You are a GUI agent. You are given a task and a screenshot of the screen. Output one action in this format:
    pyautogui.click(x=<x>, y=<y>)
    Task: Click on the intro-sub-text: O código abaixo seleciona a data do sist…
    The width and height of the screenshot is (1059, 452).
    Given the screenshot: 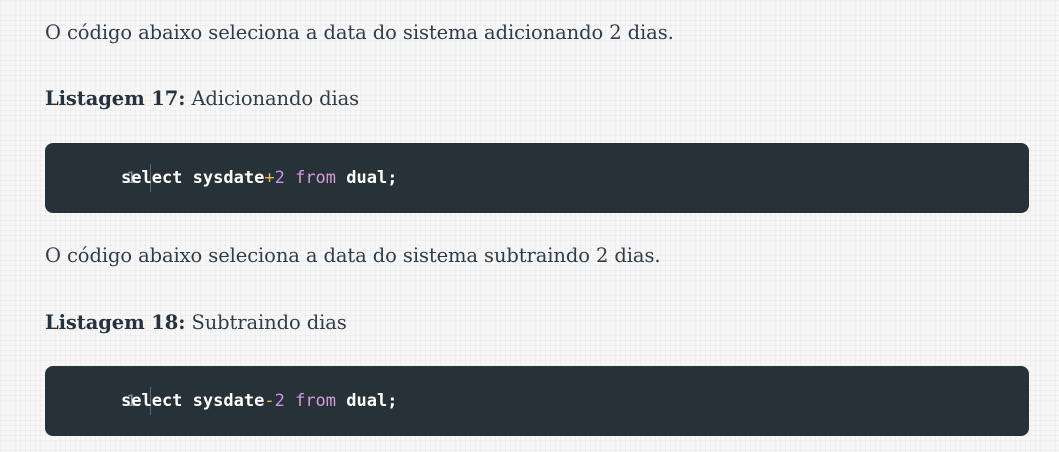 What is the action you would take?
    pyautogui.click(x=353, y=255)
    